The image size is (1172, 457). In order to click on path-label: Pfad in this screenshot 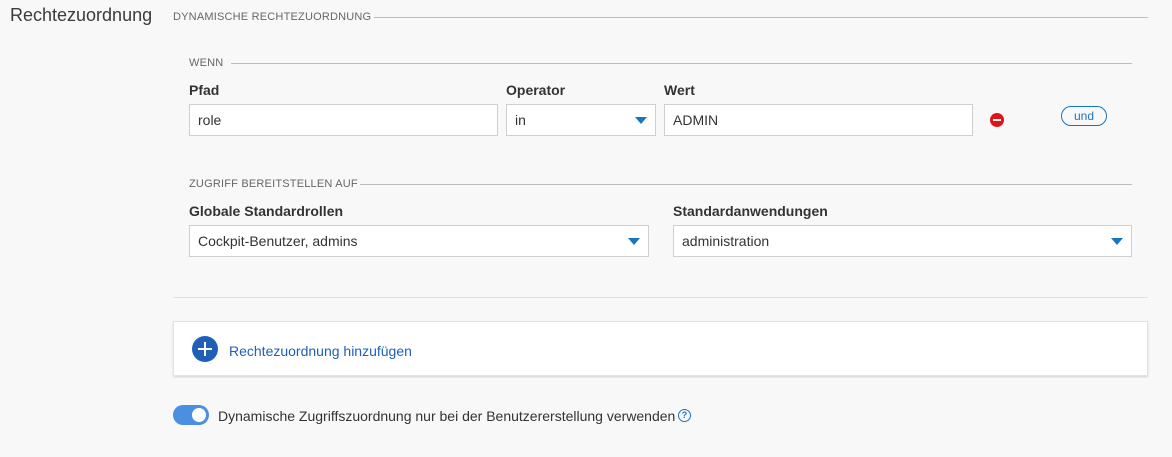, I will do `click(204, 90)`.